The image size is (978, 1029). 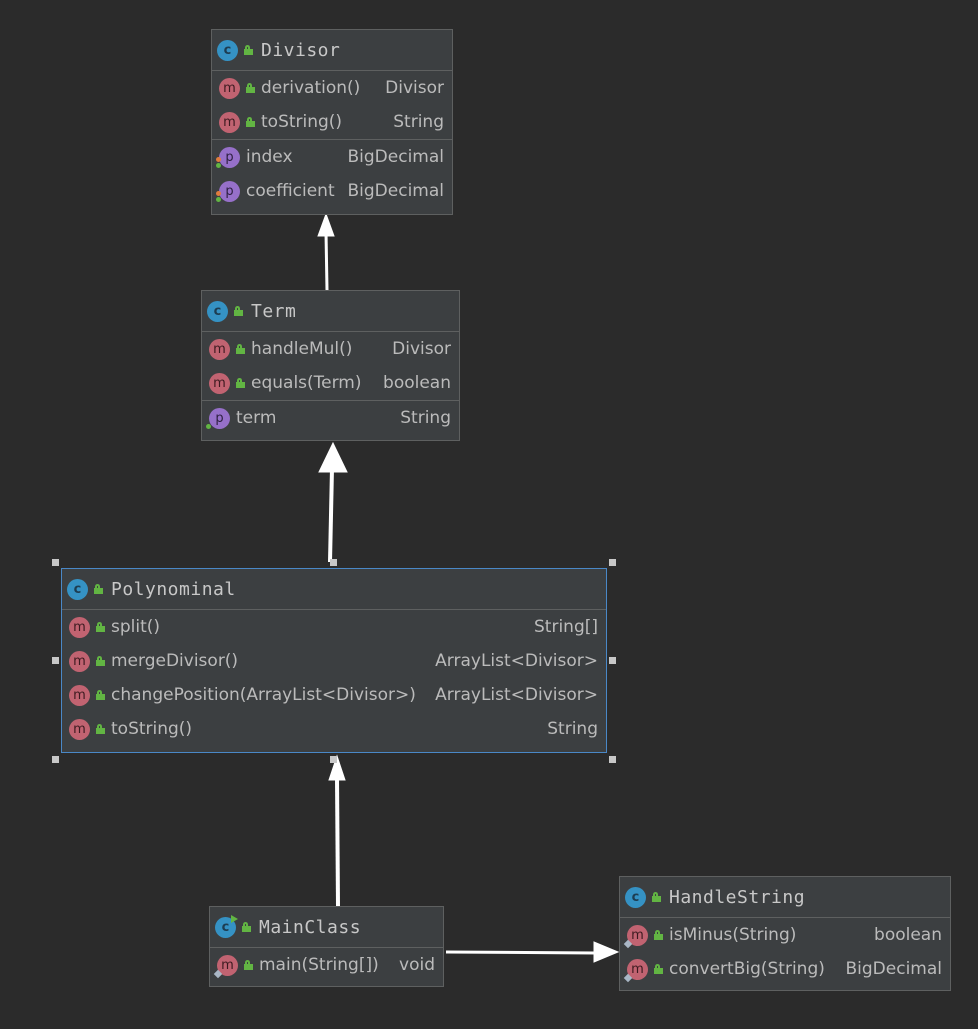 What do you see at coordinates (290, 191) in the screenshot?
I see `property-name: coefficient` at bounding box center [290, 191].